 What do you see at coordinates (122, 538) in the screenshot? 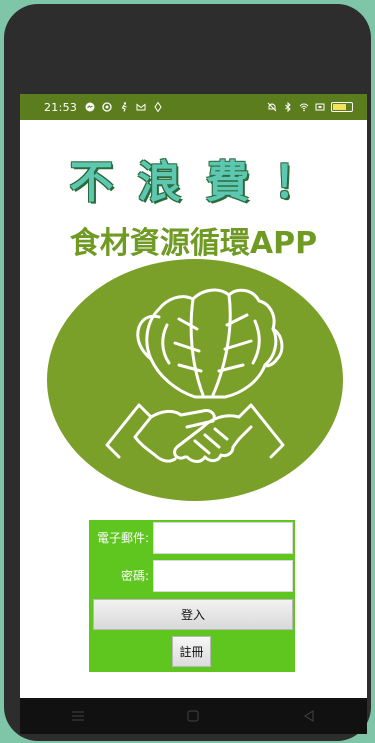
I see `email-label: 電子郵件:` at bounding box center [122, 538].